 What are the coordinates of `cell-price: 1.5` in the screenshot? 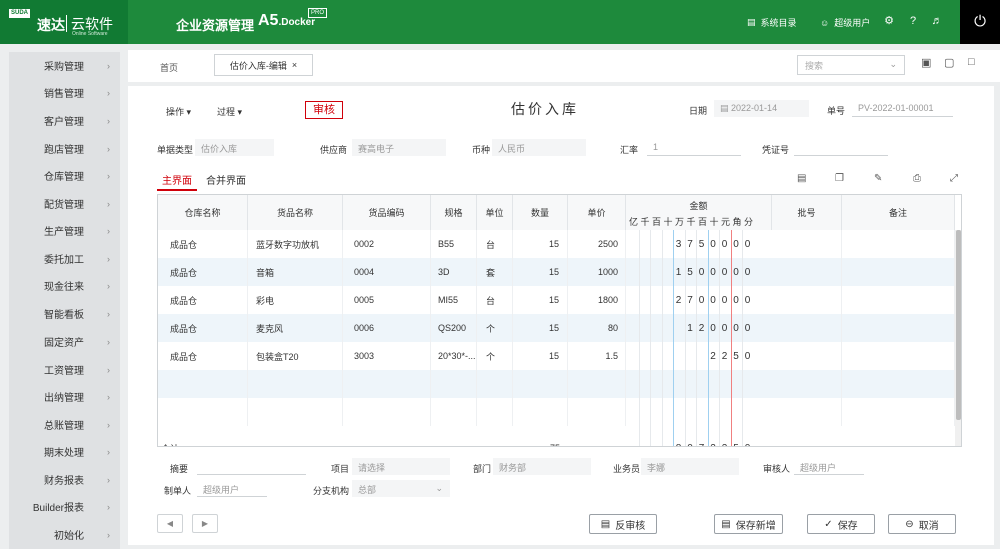 It's located at (597, 356).